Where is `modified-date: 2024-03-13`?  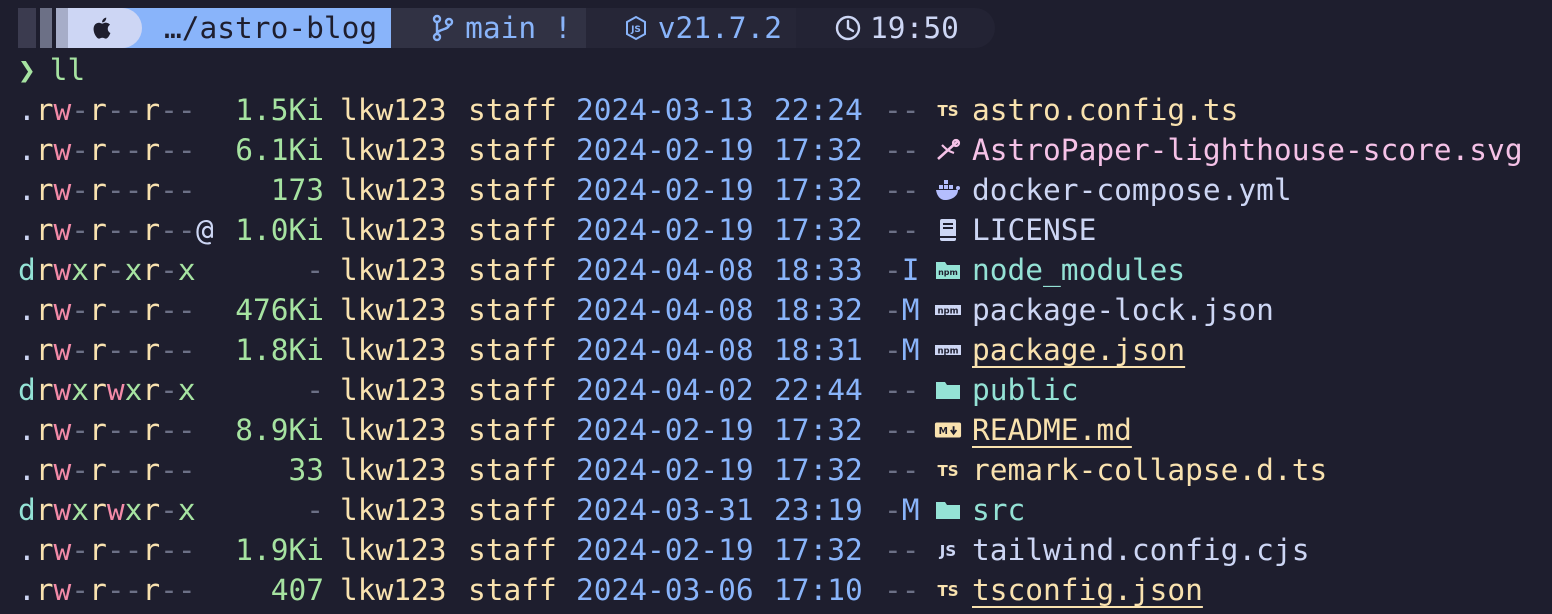
modified-date: 2024-03-13 is located at coordinates (665, 110).